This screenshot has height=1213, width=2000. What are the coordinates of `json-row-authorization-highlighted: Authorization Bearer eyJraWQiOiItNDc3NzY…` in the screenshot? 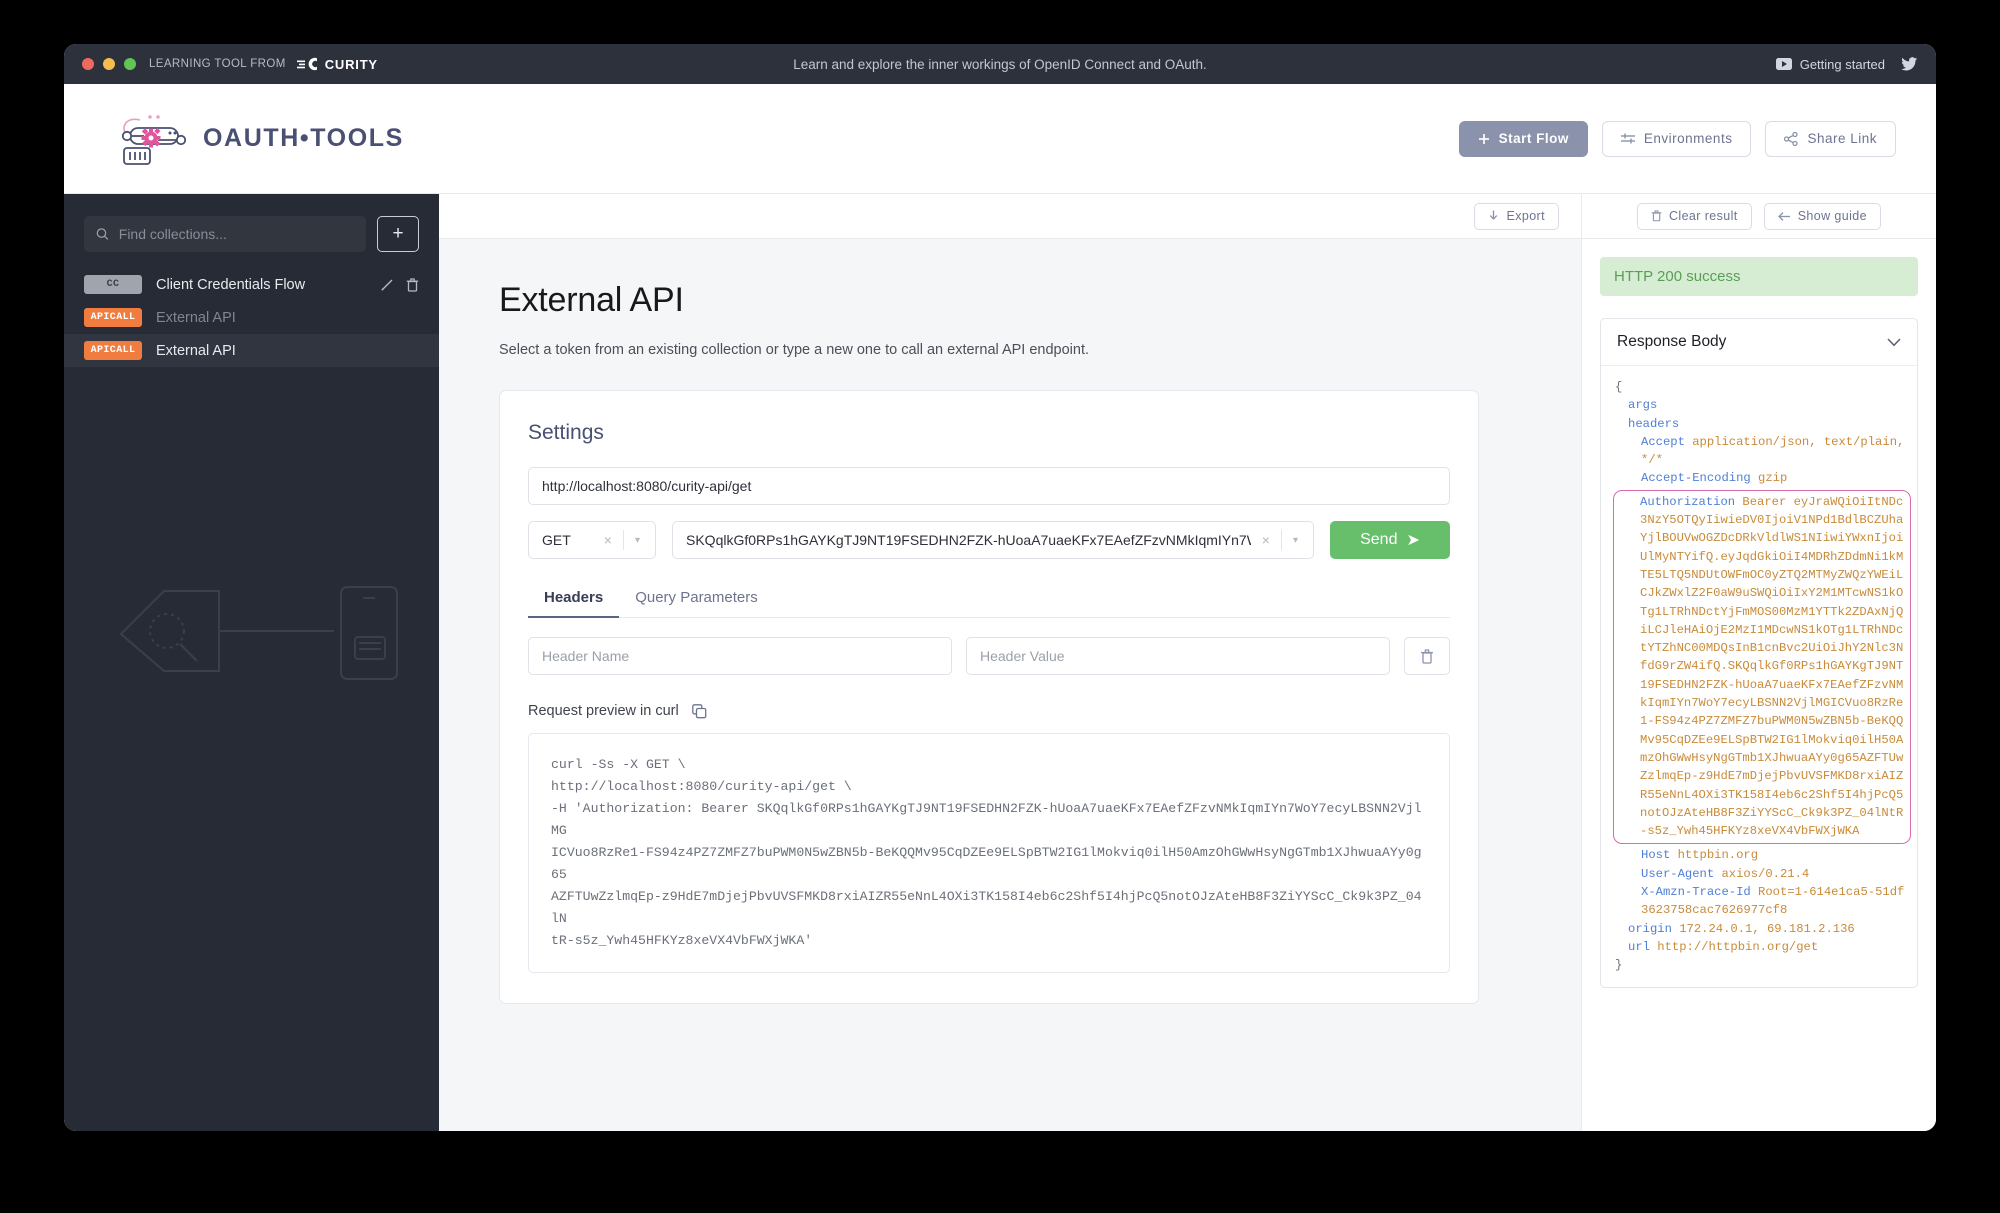 It's located at (1762, 667).